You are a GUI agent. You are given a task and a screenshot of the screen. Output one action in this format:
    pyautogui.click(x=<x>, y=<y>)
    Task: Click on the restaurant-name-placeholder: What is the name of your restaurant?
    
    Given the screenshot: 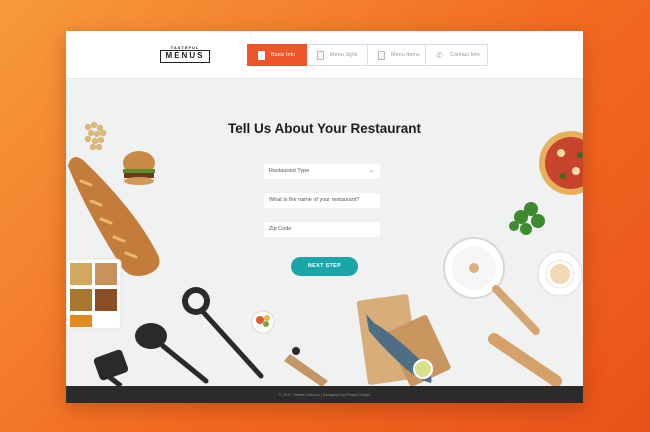 What is the action you would take?
    pyautogui.click(x=314, y=200)
    